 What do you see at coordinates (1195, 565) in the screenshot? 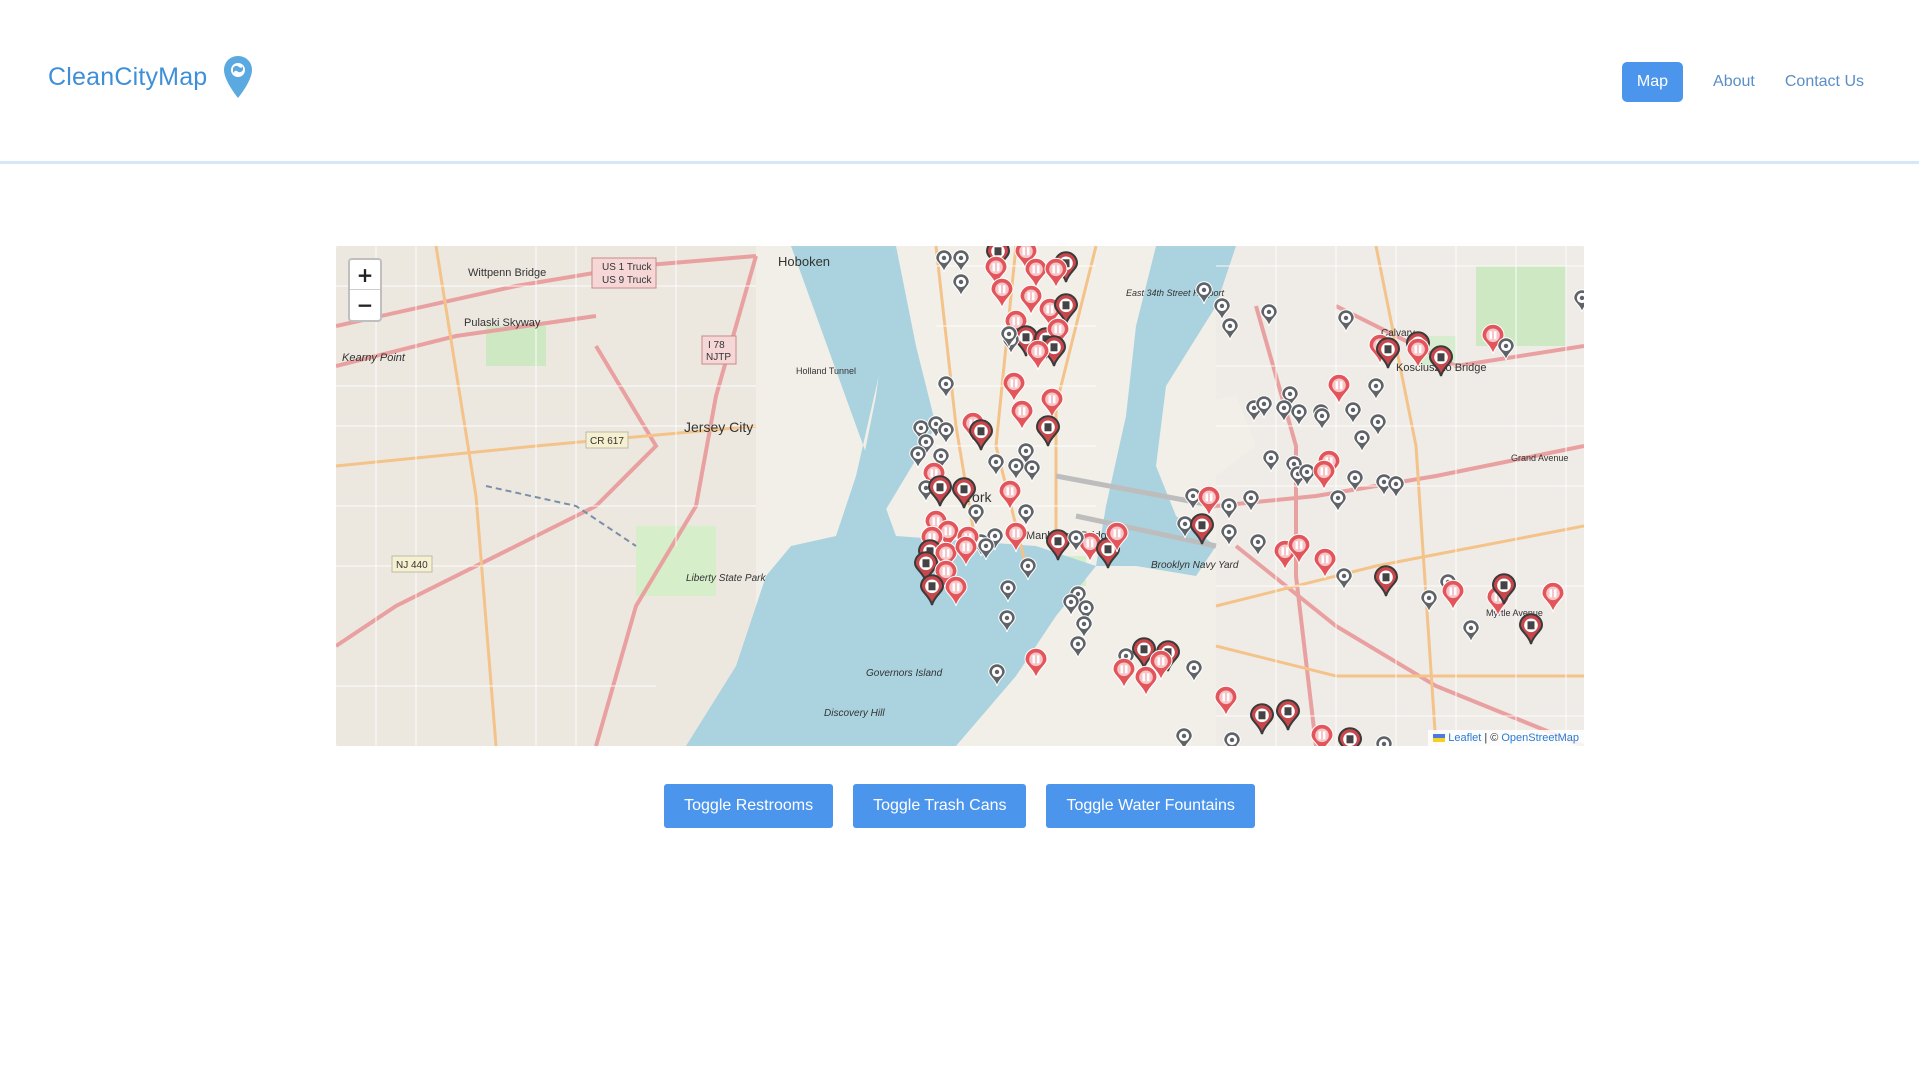
I see `label-brooklyn-navy: Brooklyn Navy Yard` at bounding box center [1195, 565].